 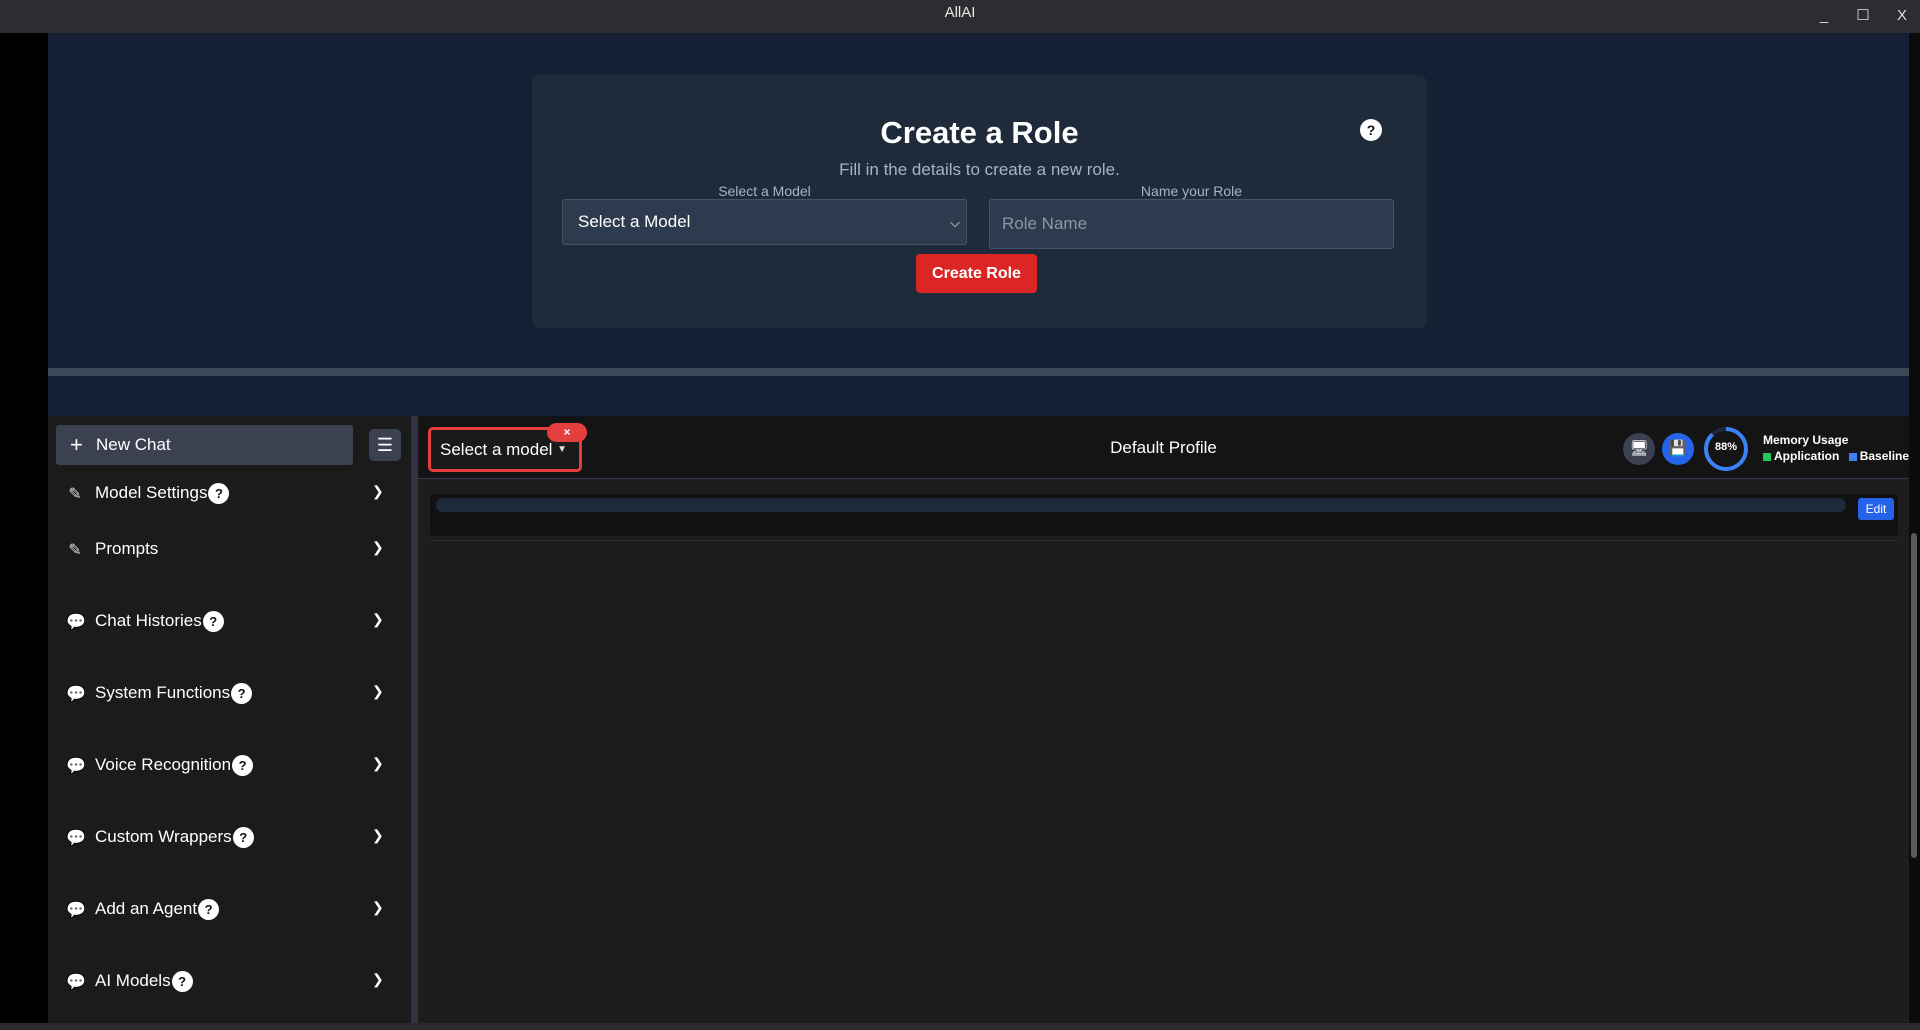 I want to click on sidebar-item-ai-models: 💬 AI Models? ❯, so click(x=229, y=982).